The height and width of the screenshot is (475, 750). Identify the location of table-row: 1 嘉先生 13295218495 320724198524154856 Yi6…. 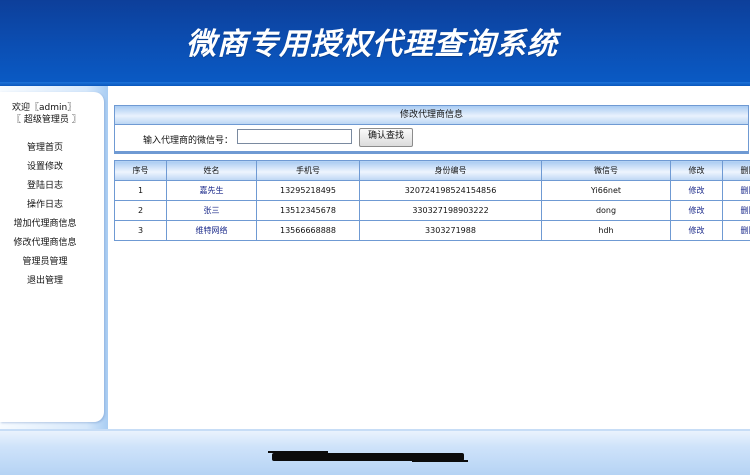
(432, 191).